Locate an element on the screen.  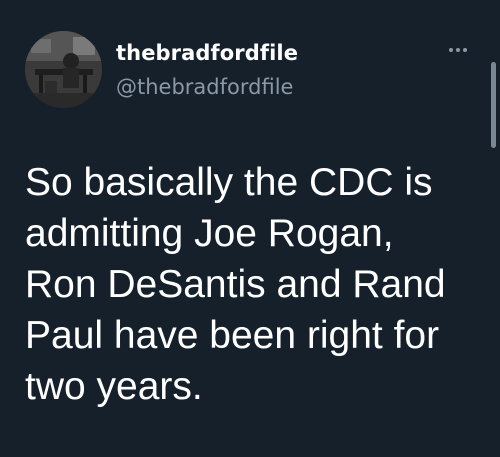
more-options-button is located at coordinates (458, 50).